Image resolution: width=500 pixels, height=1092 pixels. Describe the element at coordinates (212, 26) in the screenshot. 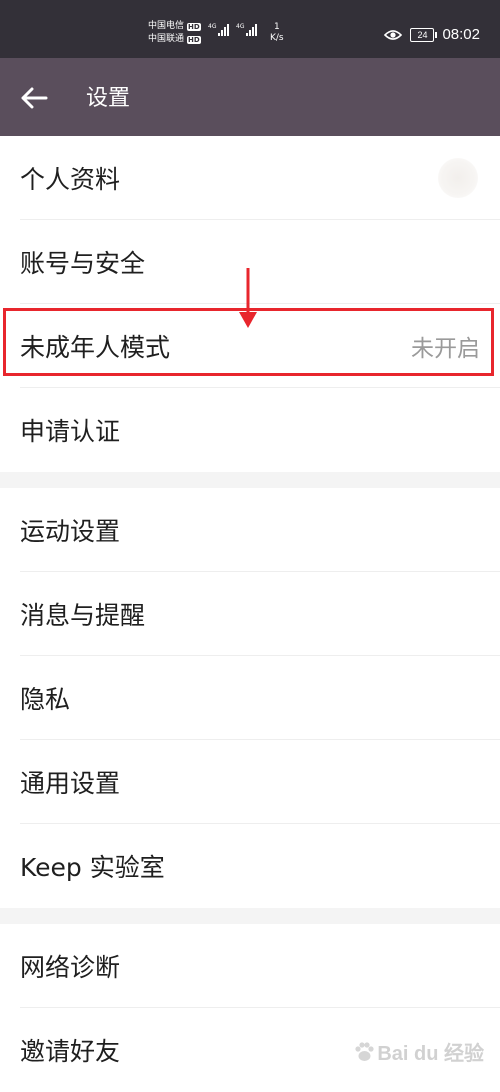

I see `network-type-1: 4G` at that location.